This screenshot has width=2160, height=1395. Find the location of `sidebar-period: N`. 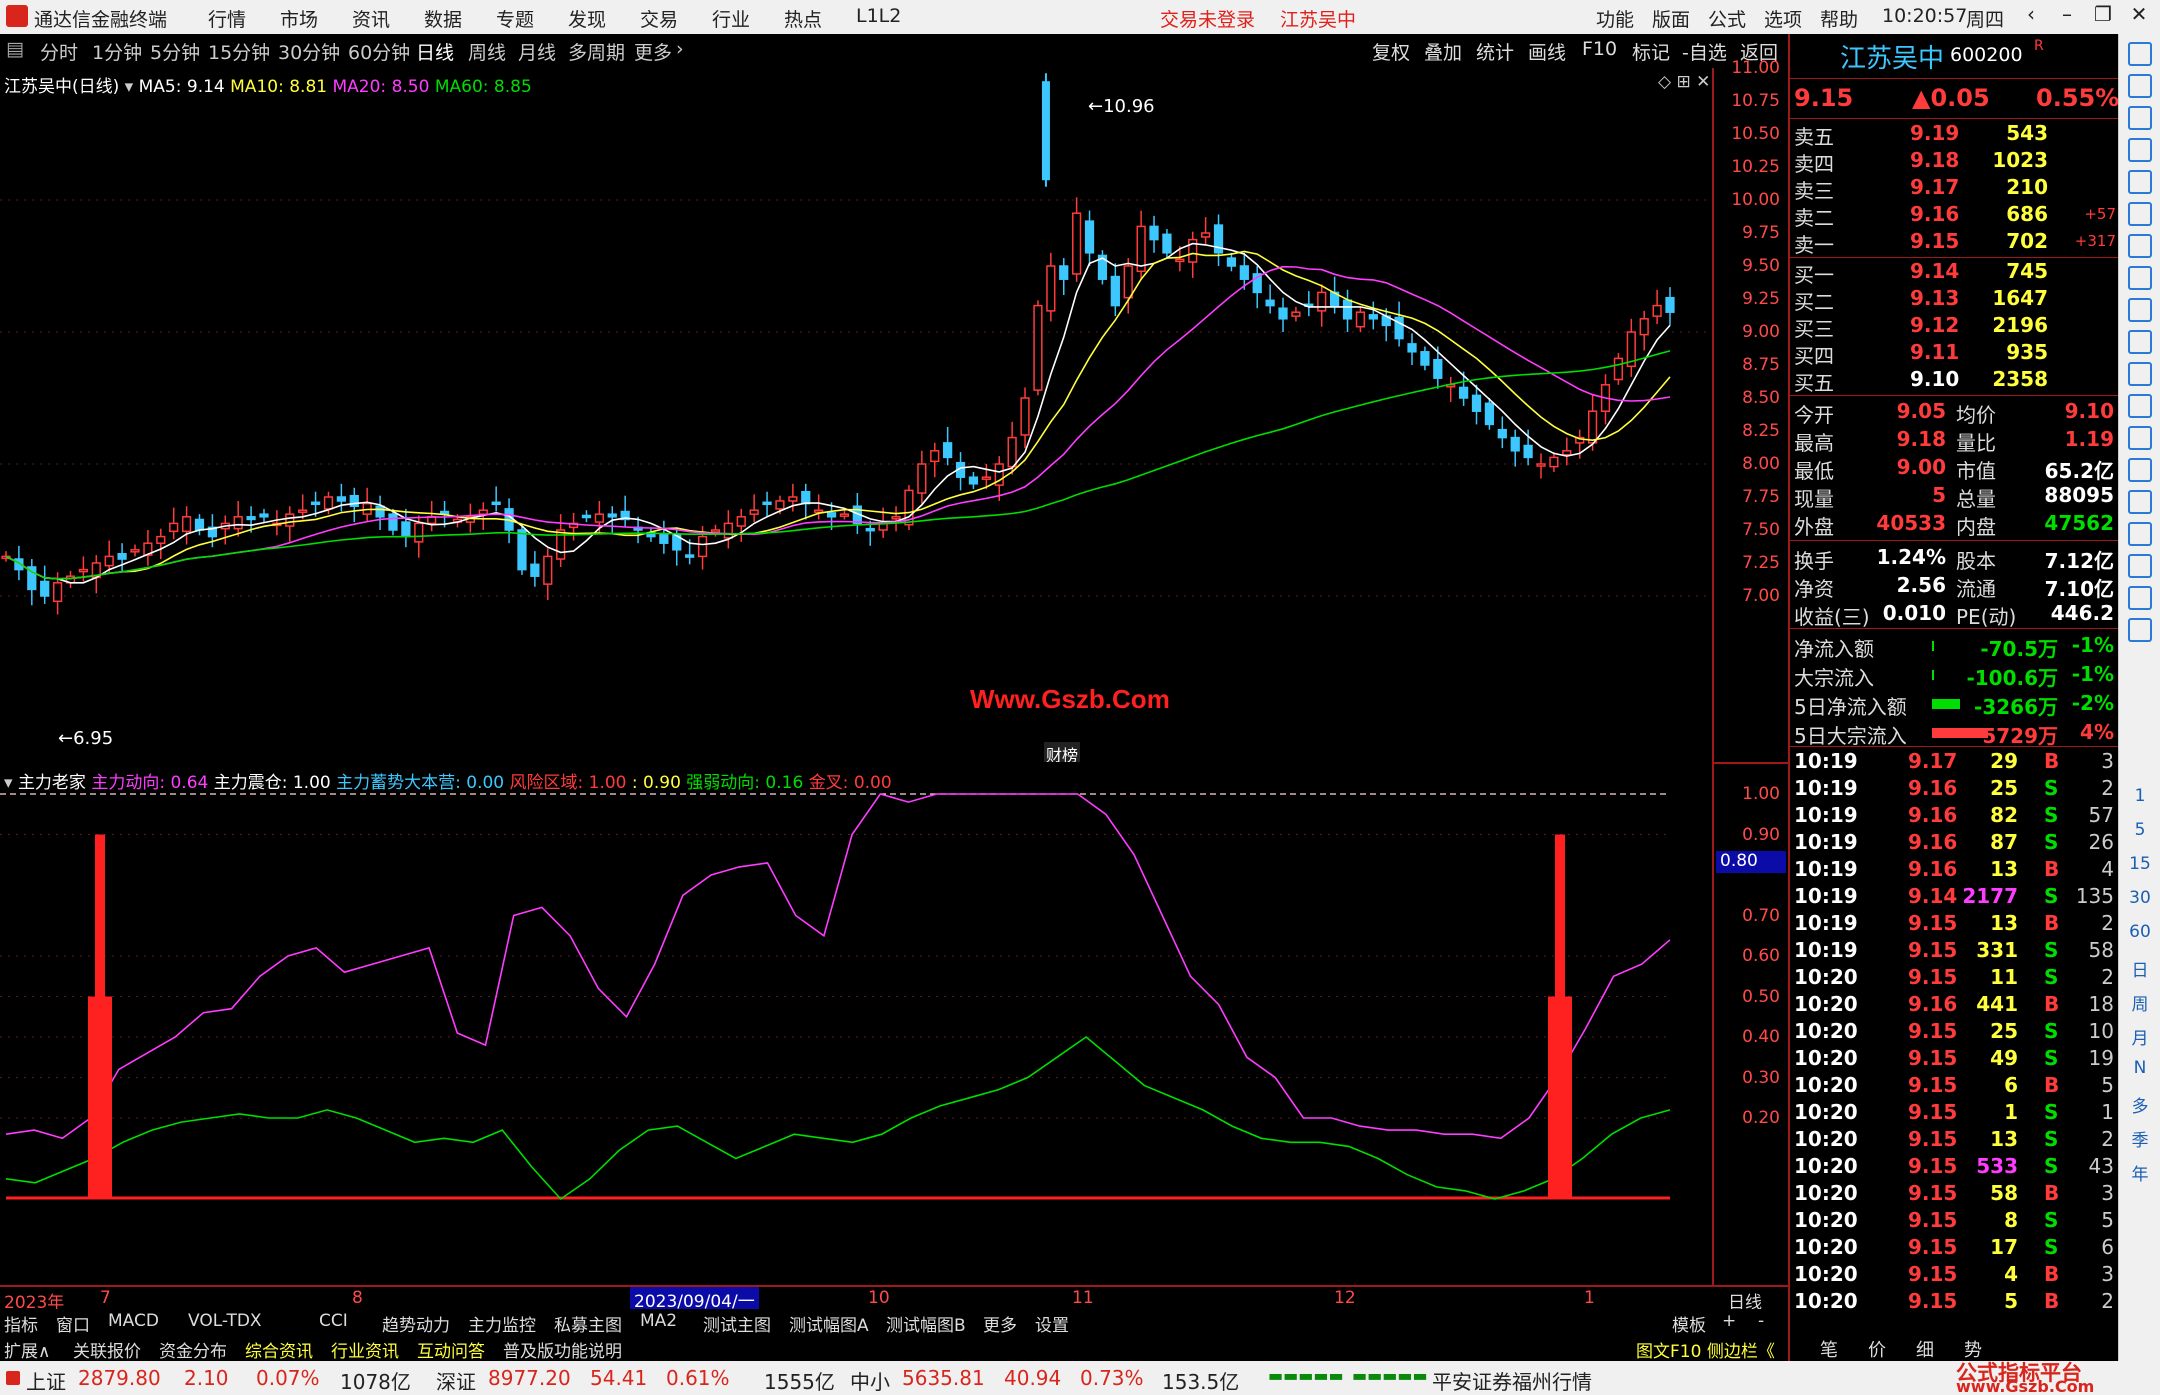

sidebar-period: N is located at coordinates (2139, 1068).